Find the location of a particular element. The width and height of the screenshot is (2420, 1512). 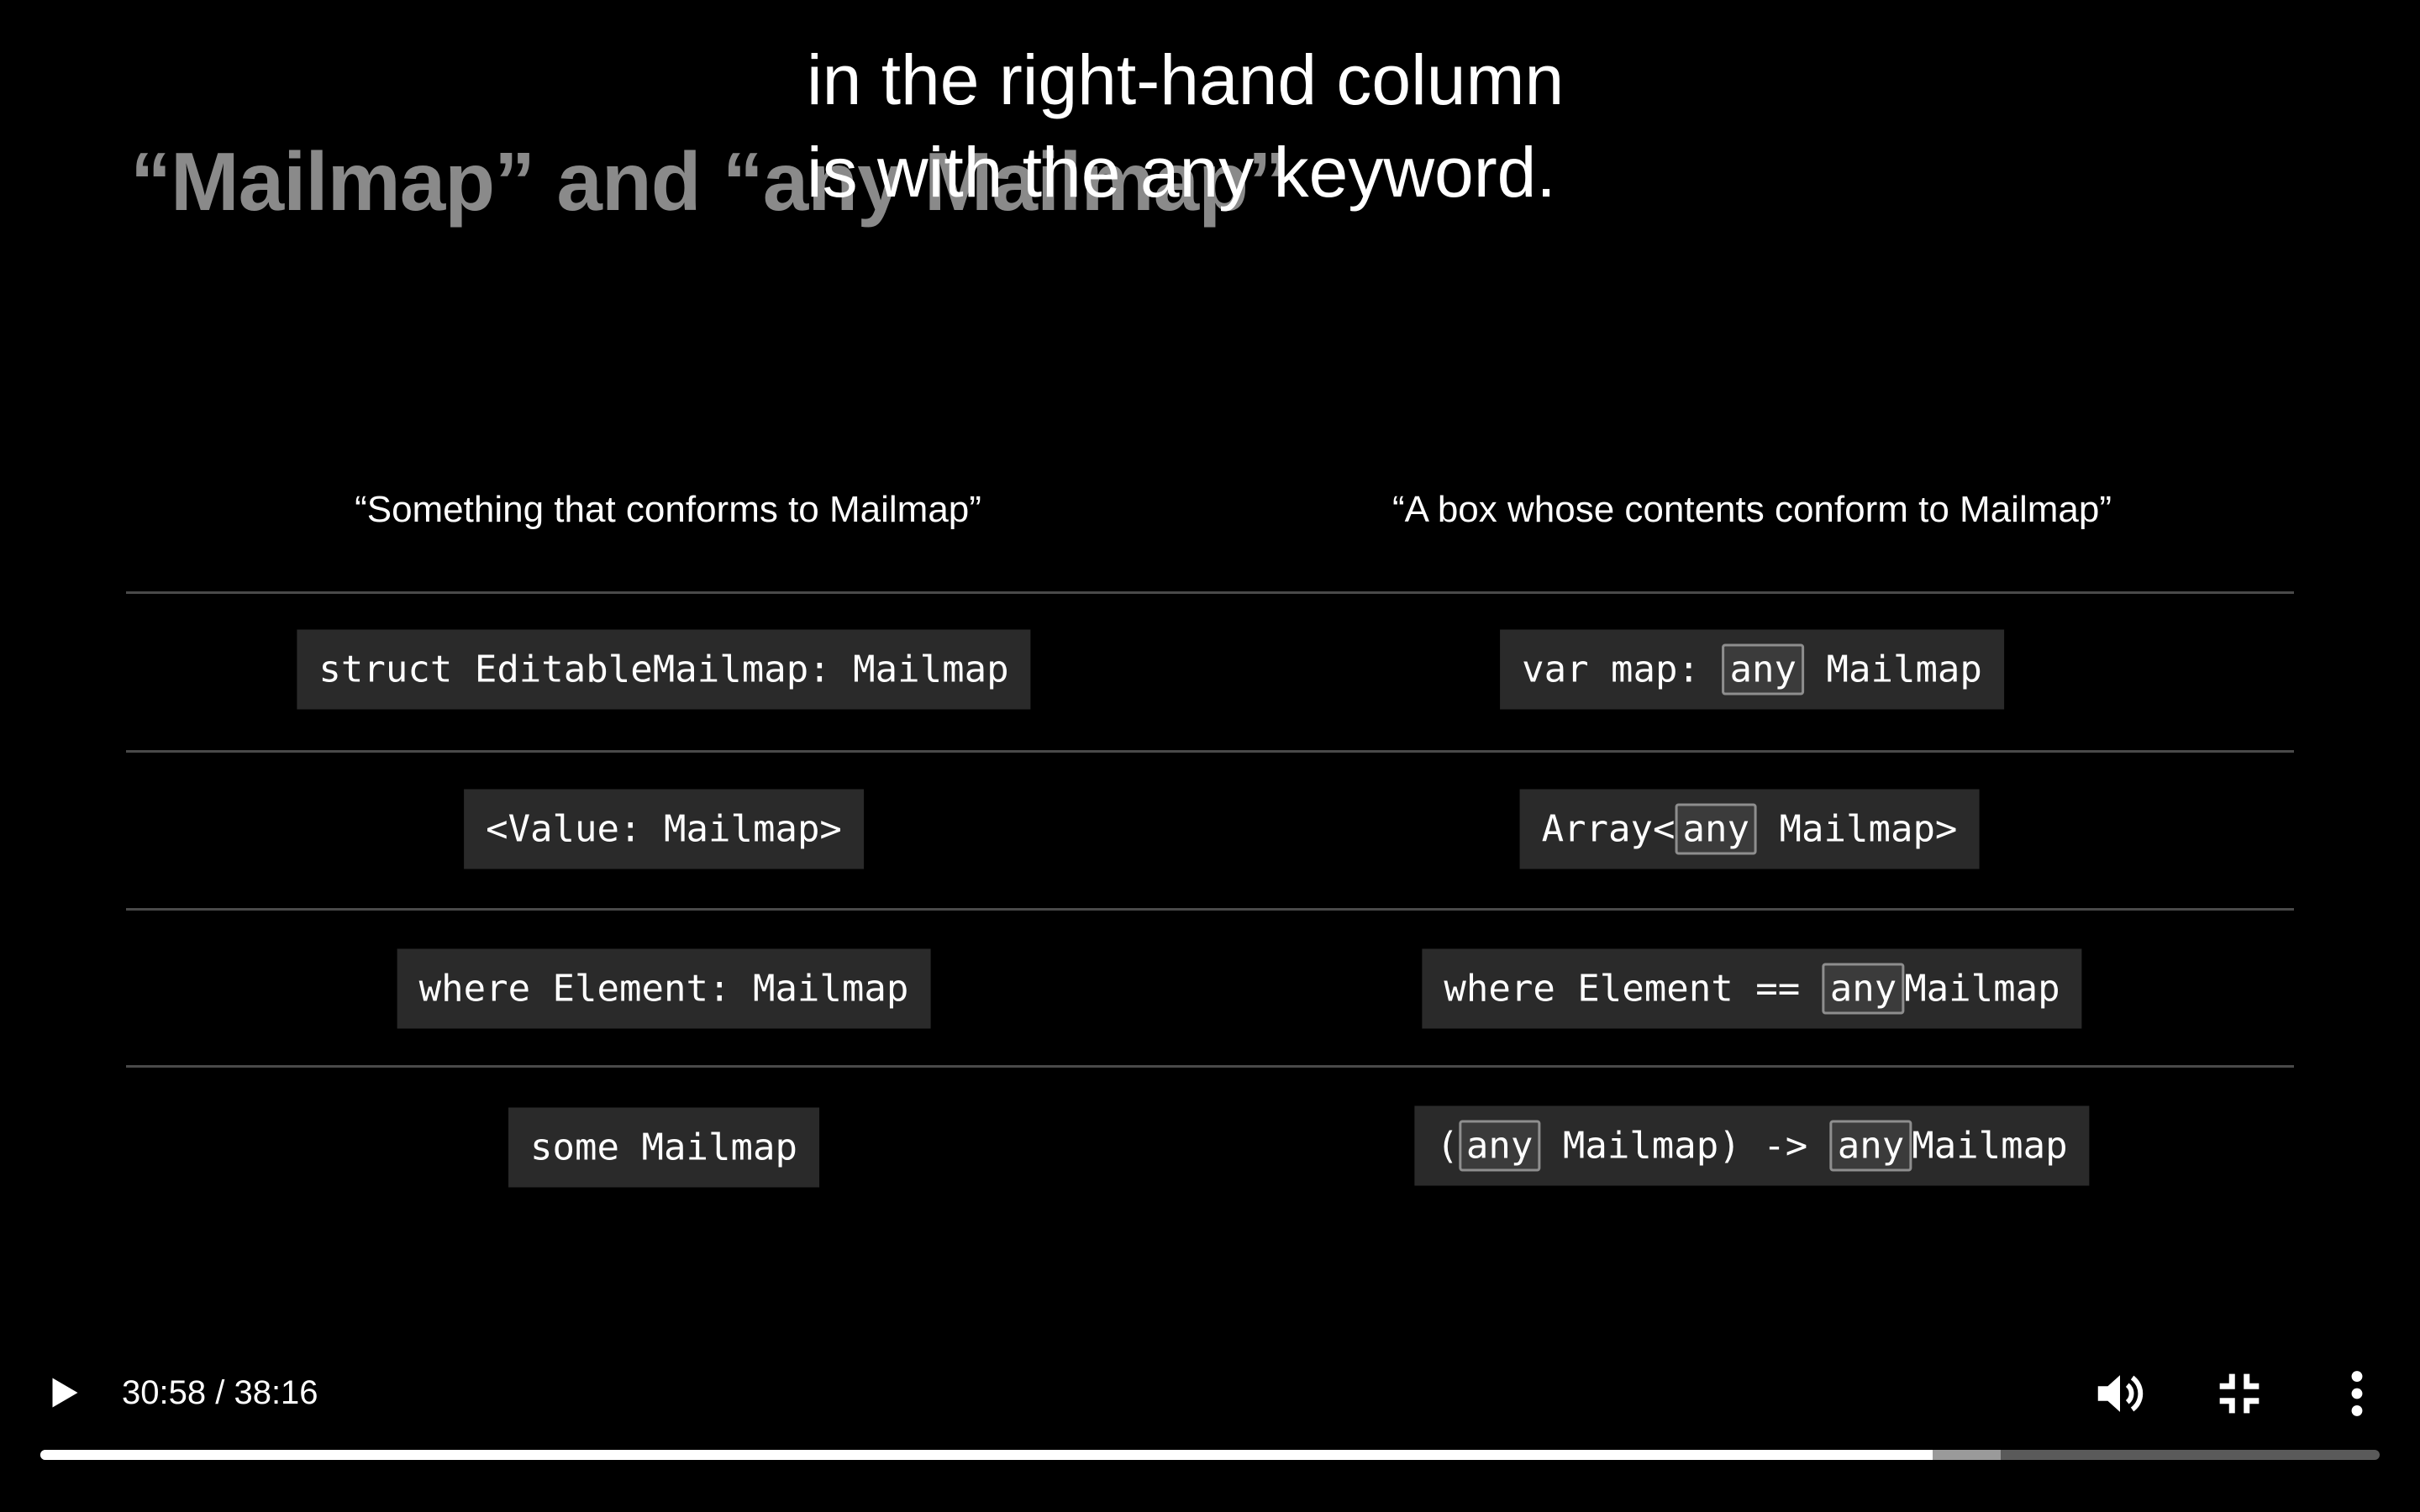

more-options-button is located at coordinates (2357, 1393).